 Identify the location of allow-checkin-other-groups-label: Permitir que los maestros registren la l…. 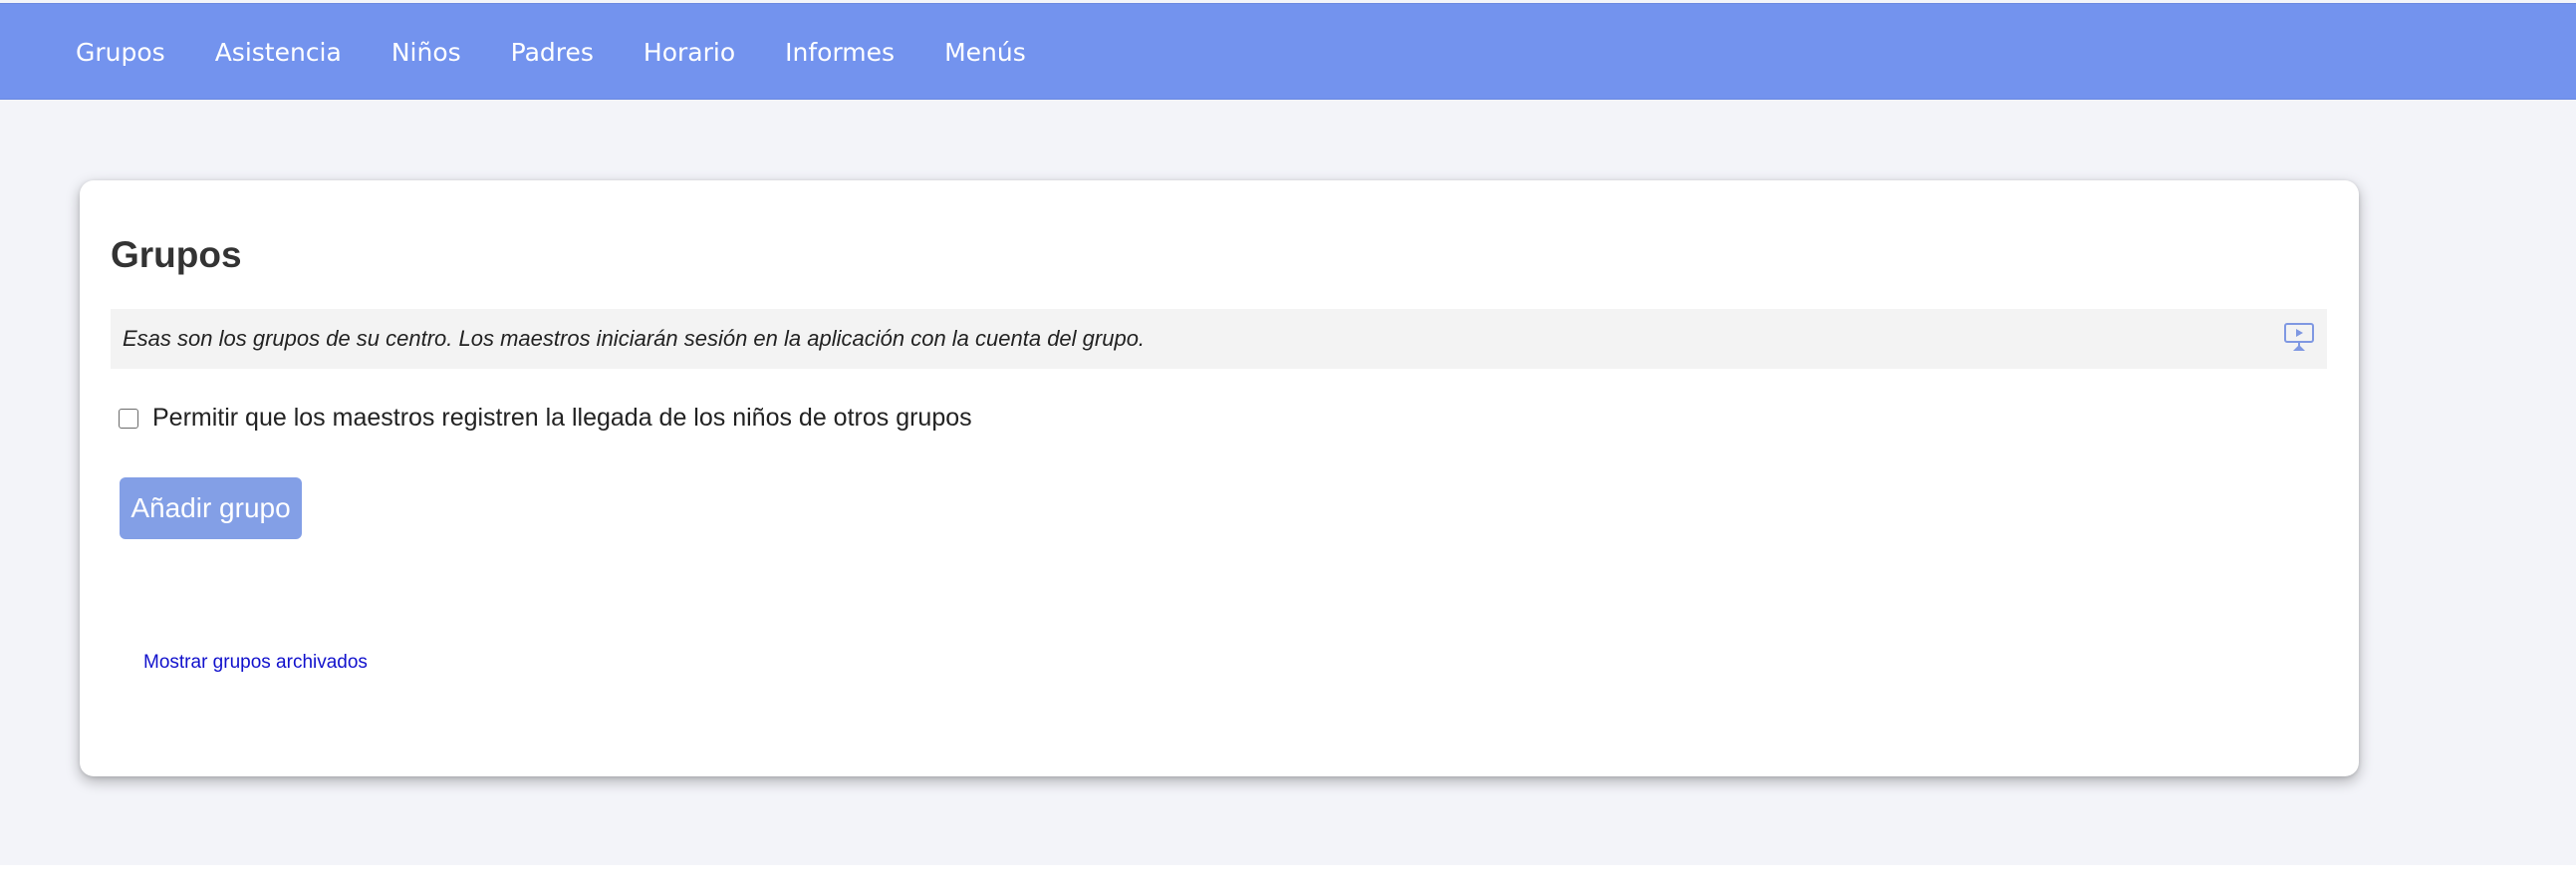
(562, 418).